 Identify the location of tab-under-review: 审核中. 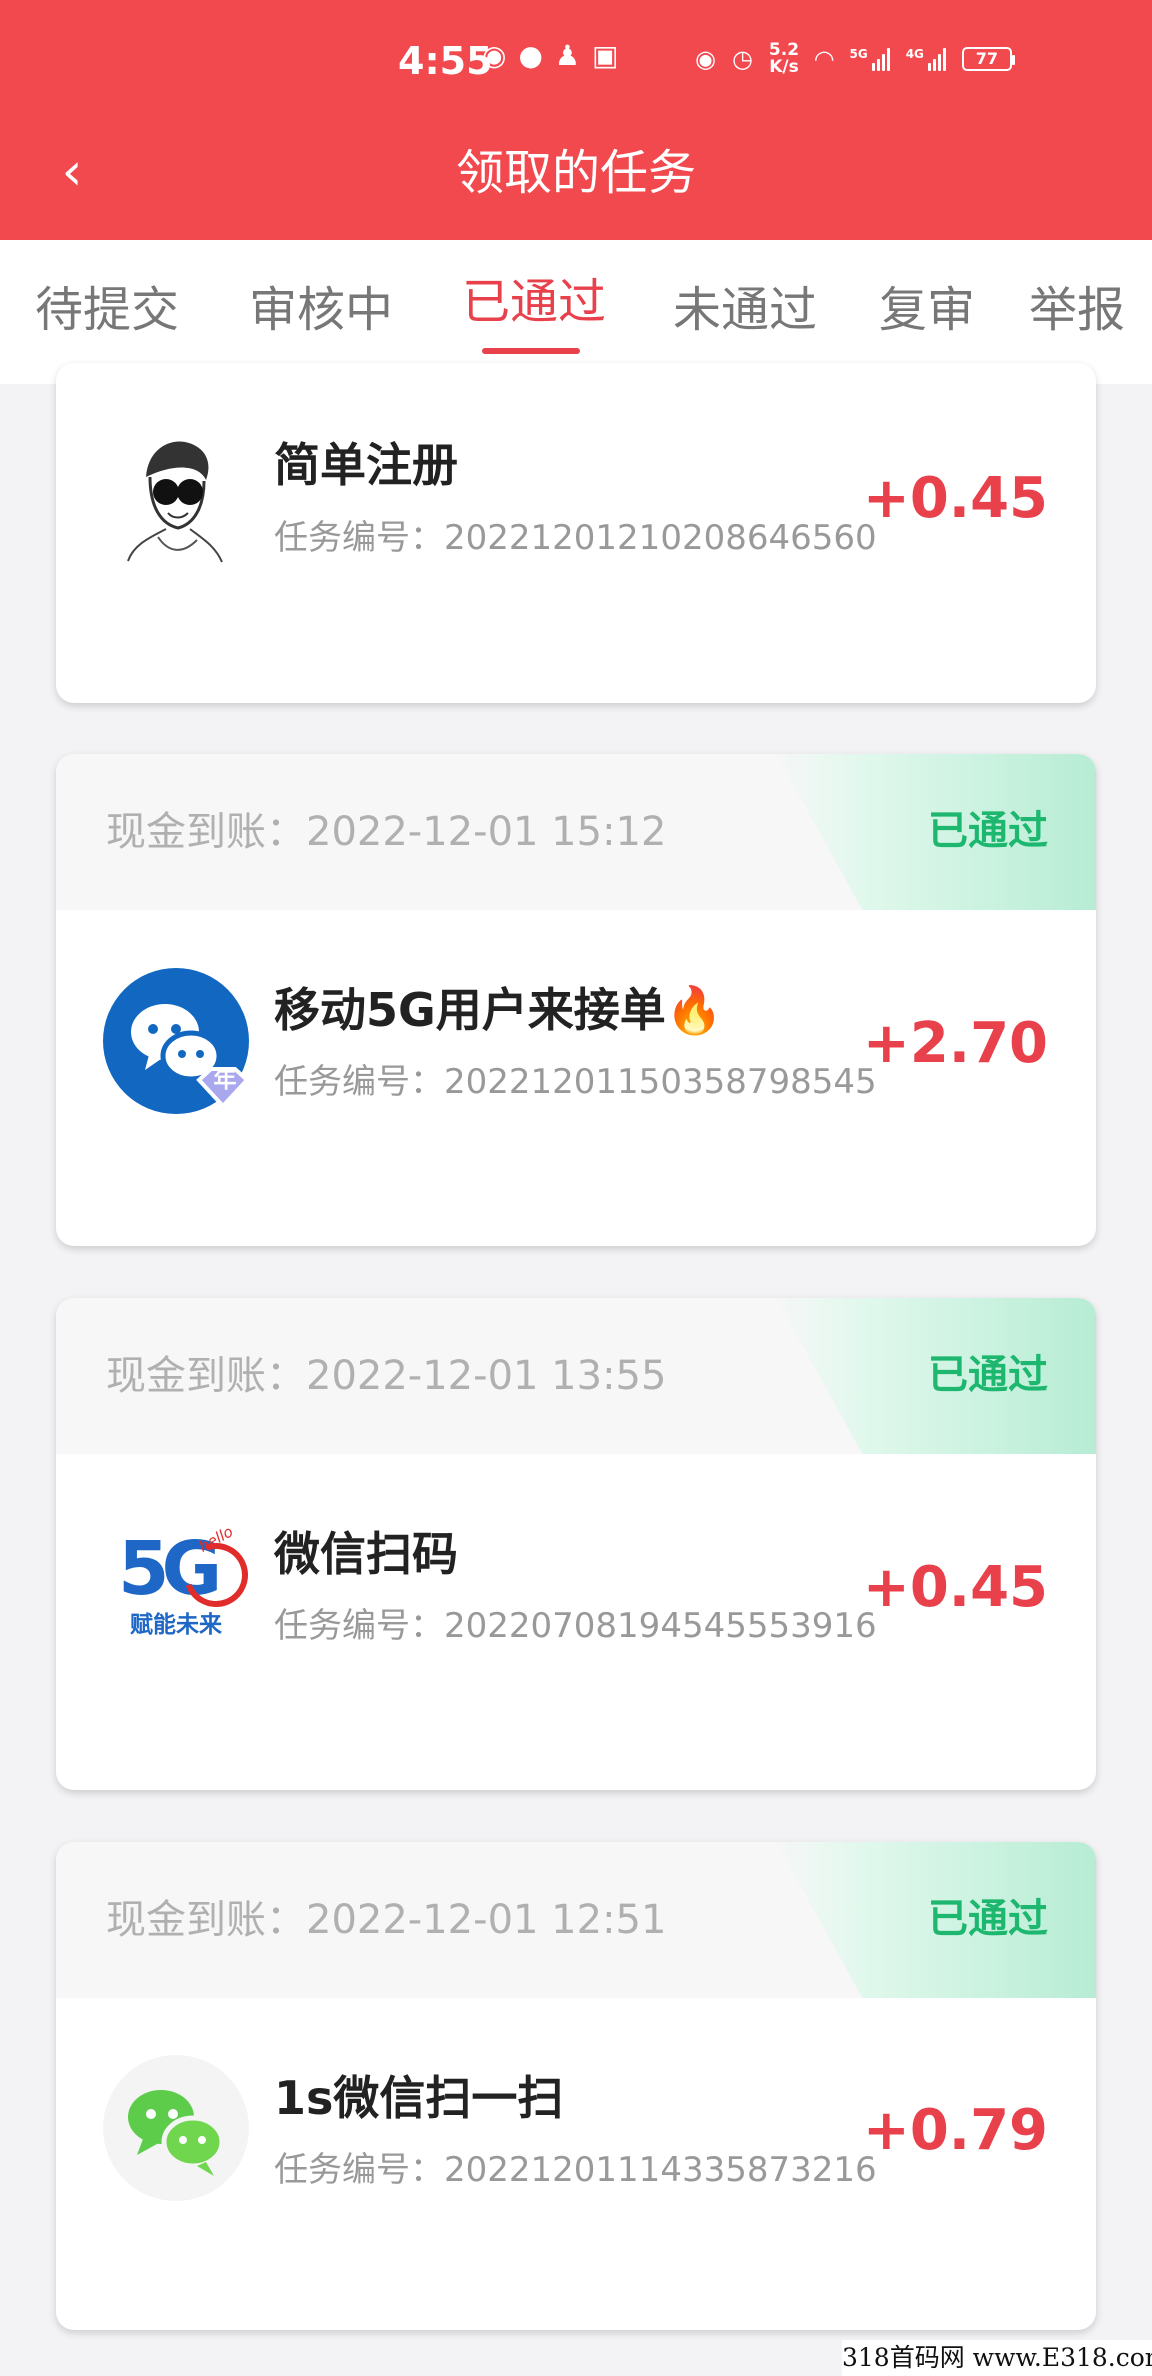
(321, 310).